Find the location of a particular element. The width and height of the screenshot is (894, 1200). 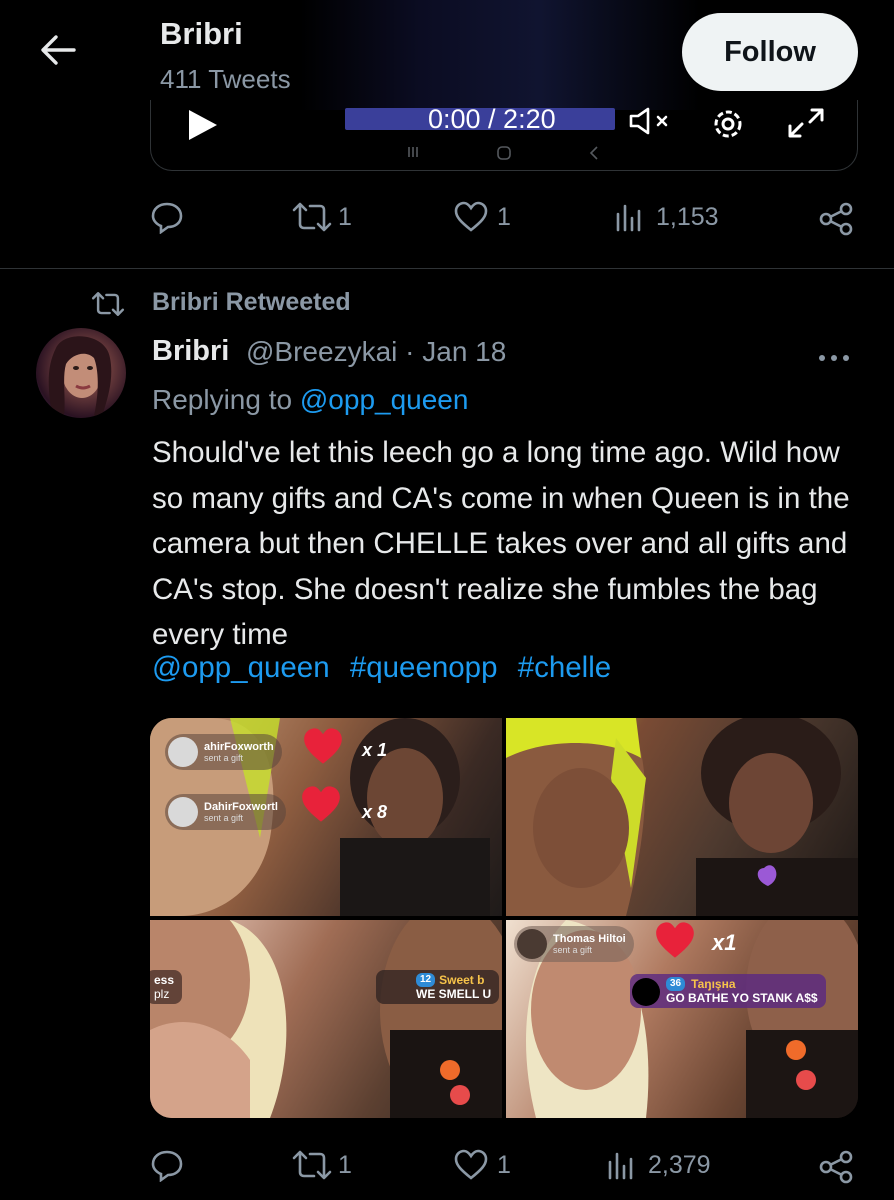

share-button is located at coordinates (836, 1167).